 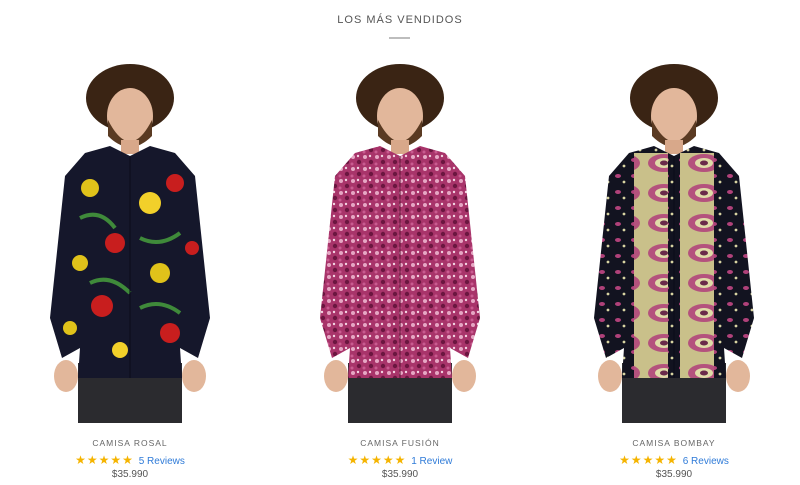 What do you see at coordinates (130, 443) in the screenshot?
I see `product-name: CAMISA ROSAL` at bounding box center [130, 443].